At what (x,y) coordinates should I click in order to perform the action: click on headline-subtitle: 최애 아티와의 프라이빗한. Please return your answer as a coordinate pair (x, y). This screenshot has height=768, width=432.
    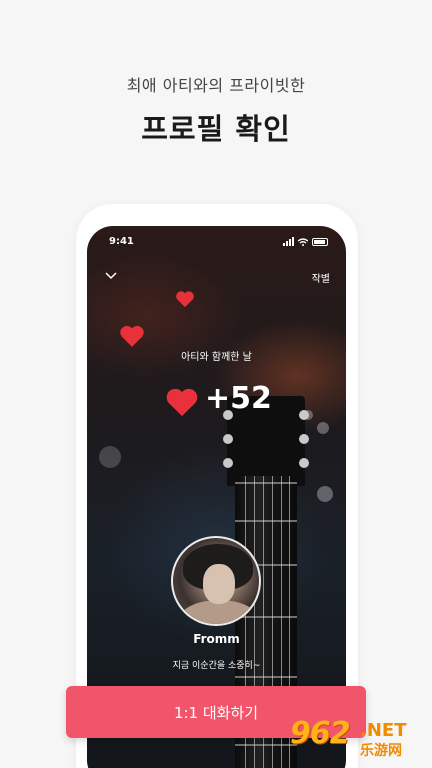
    Looking at the image, I should click on (216, 85).